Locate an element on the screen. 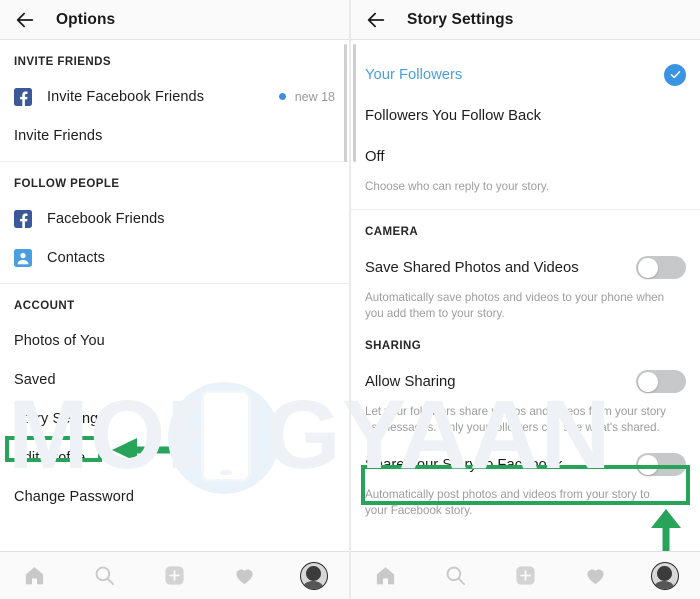 This screenshot has width=700, height=599. list-item-label: Invite Friends is located at coordinates (58, 135).